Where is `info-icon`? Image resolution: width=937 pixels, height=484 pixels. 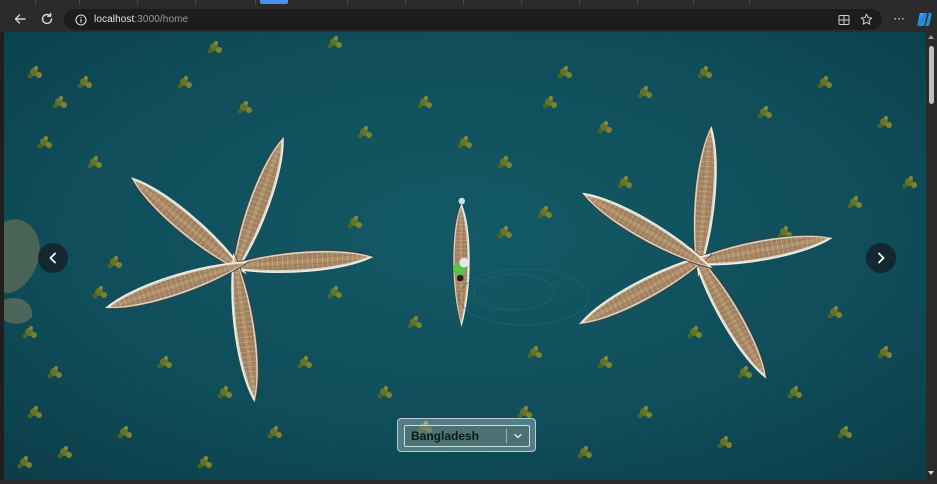
info-icon is located at coordinates (80, 19).